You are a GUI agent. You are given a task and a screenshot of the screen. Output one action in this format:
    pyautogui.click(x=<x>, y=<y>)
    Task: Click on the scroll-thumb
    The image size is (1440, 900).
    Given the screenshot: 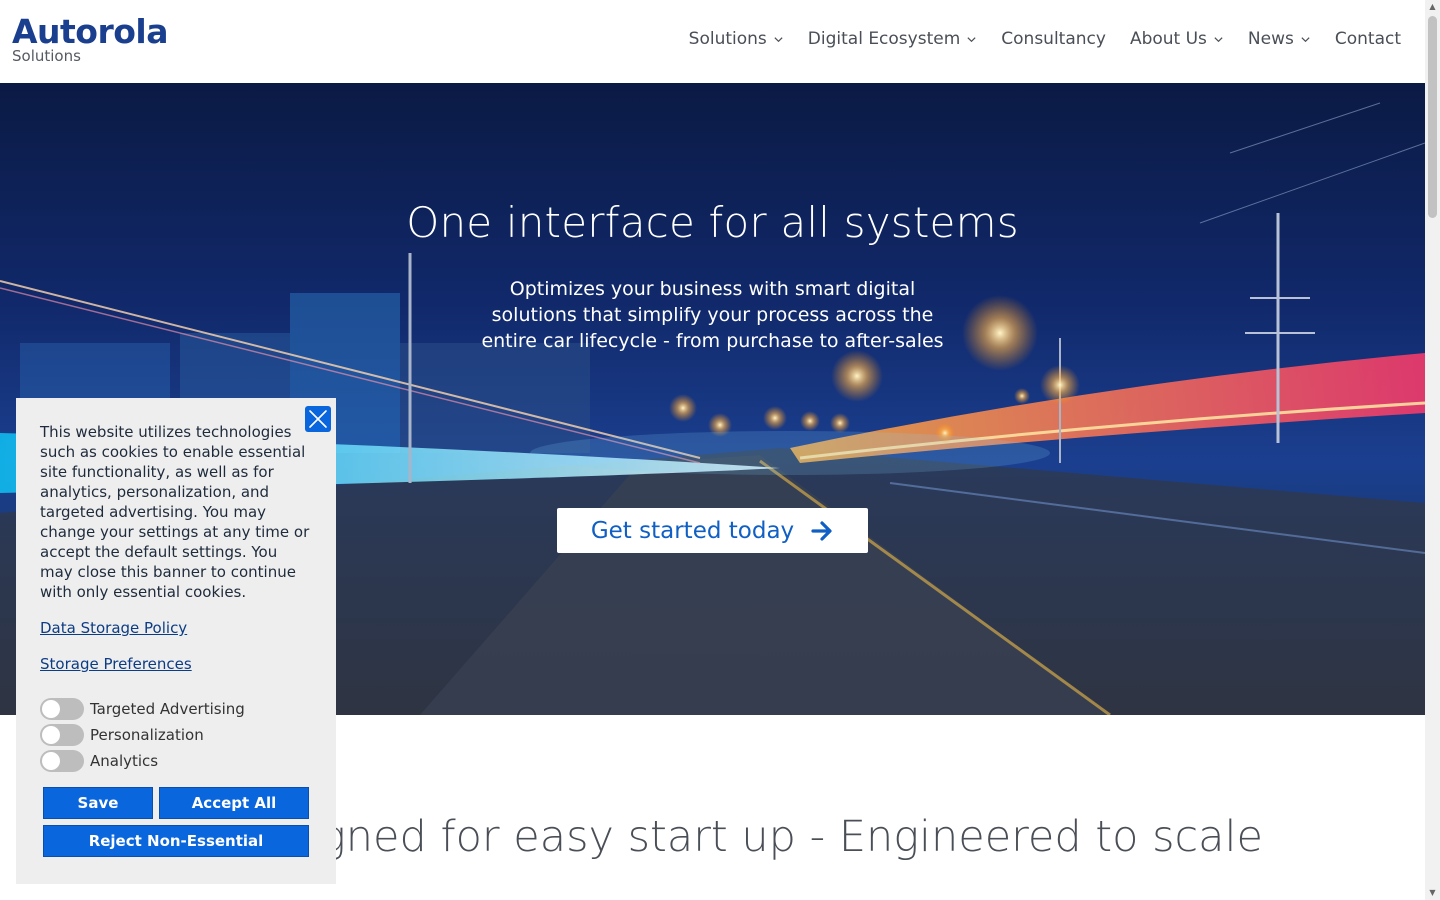 What is the action you would take?
    pyautogui.click(x=1432, y=117)
    